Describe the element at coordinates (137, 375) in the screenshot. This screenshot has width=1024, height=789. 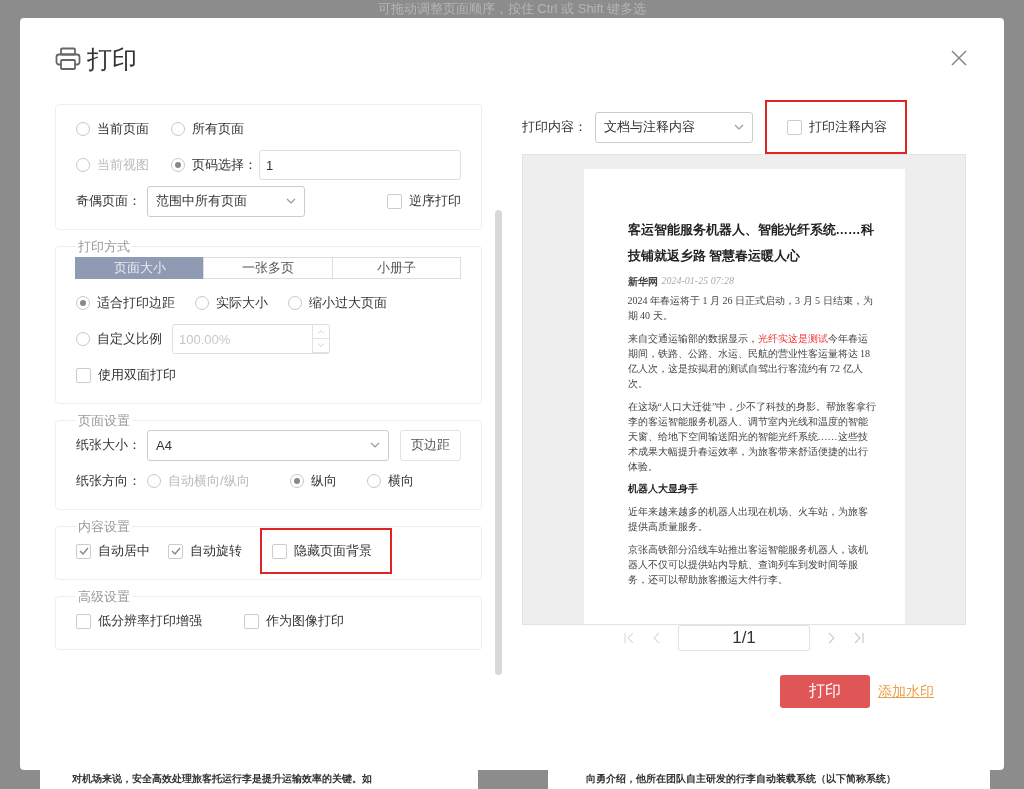
I see `option-label: 使用双面打印` at that location.